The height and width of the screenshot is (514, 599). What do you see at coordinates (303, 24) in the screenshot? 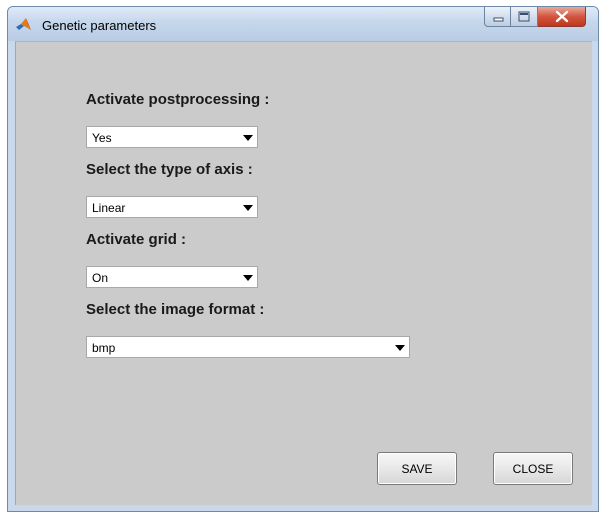
I see `title-bar: Genetic parameters` at bounding box center [303, 24].